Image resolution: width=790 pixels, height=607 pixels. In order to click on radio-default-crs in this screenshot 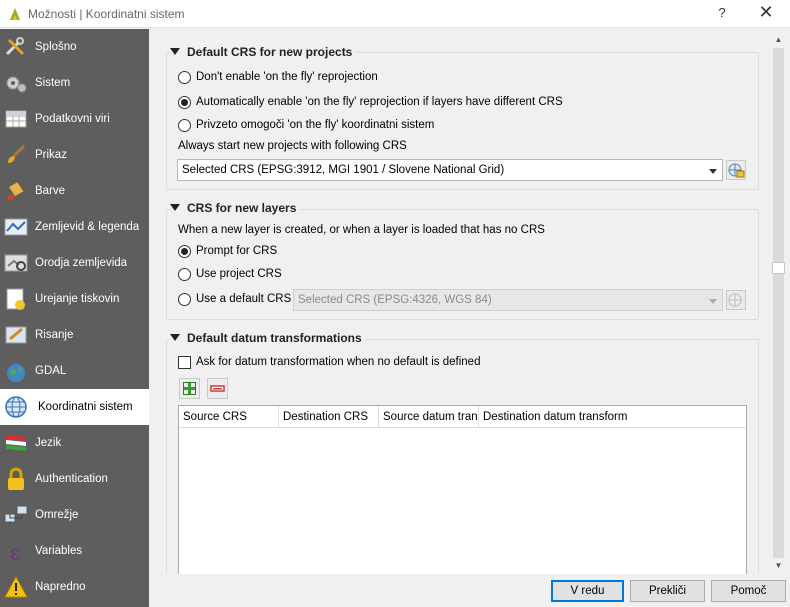, I will do `click(184, 299)`.